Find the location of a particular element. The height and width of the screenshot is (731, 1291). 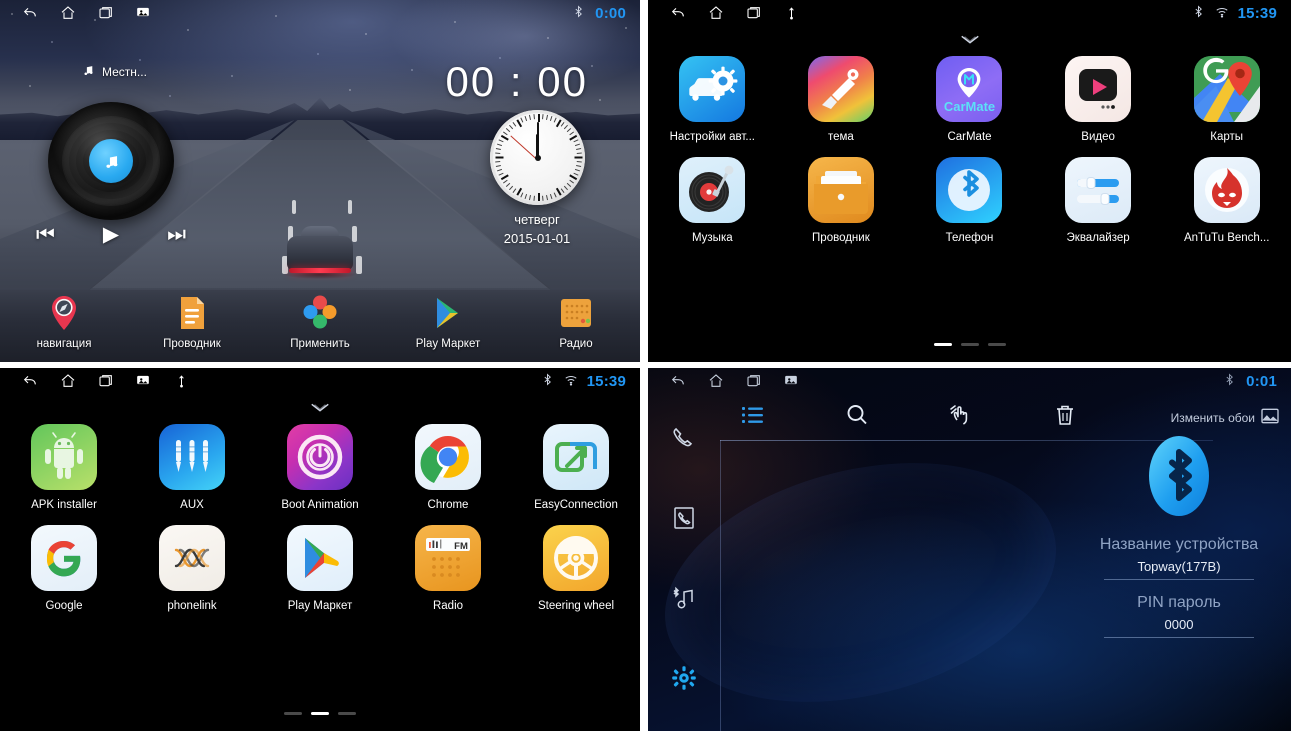

app-easyconnection: EasyConnection is located at coordinates (576, 467).